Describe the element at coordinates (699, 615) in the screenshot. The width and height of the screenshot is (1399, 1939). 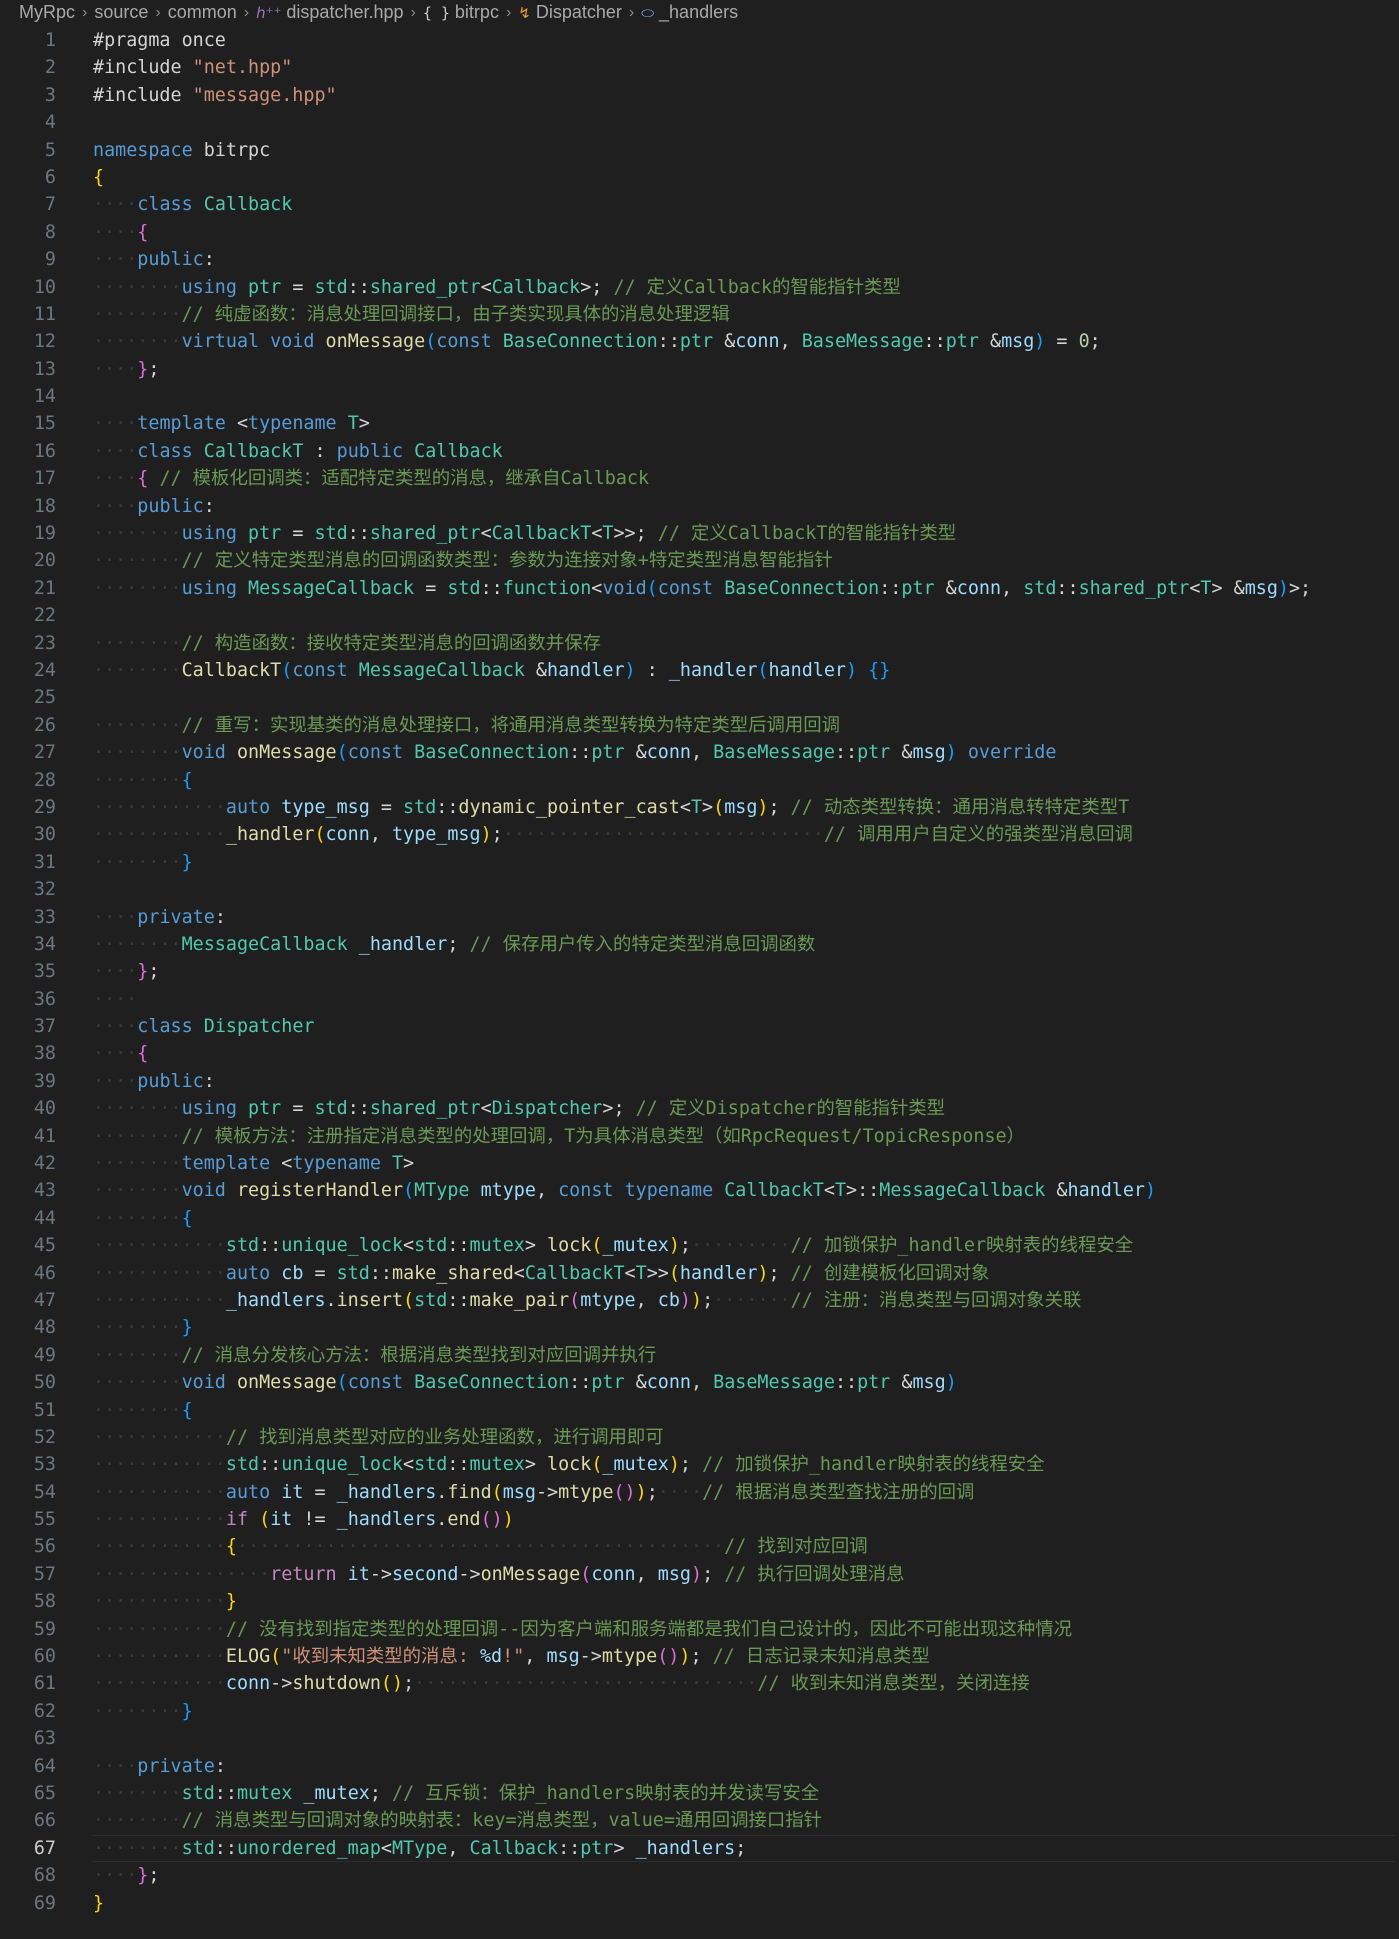
I see `code-line: 22` at that location.